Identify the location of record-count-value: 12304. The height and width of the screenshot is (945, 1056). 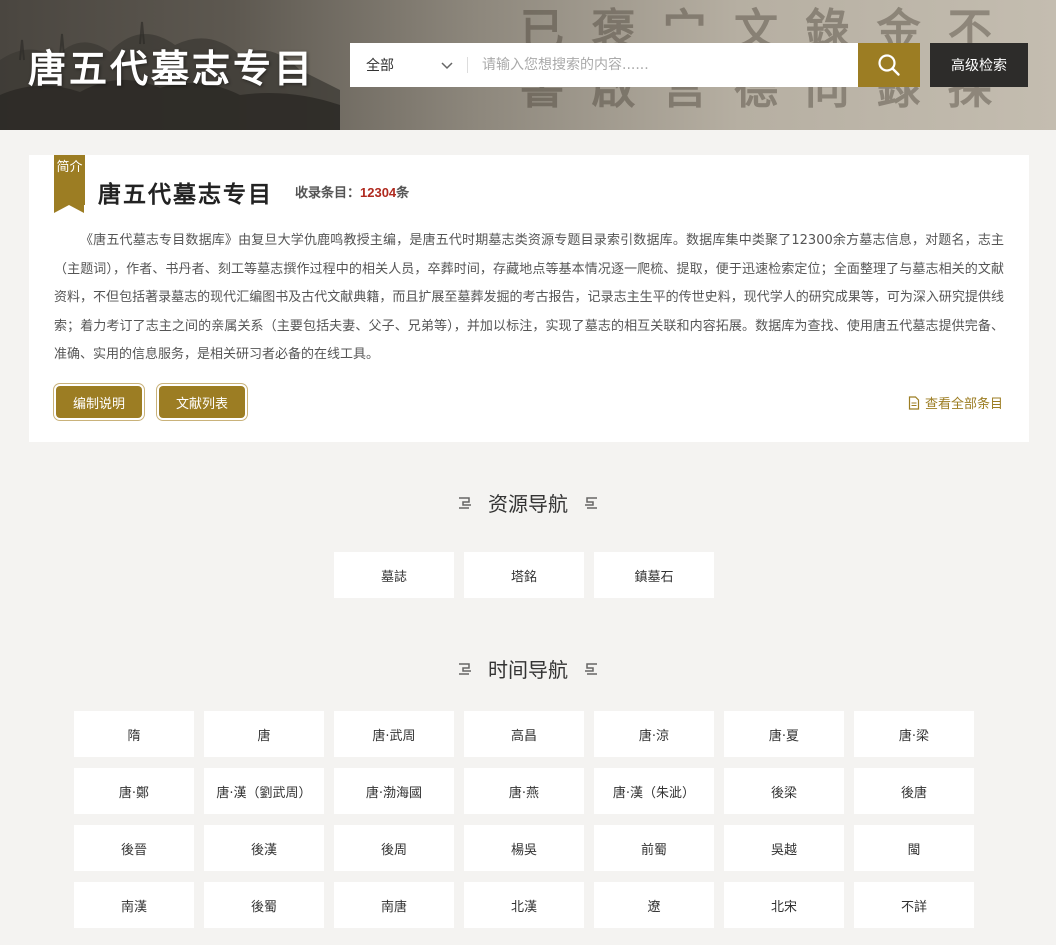
(378, 192).